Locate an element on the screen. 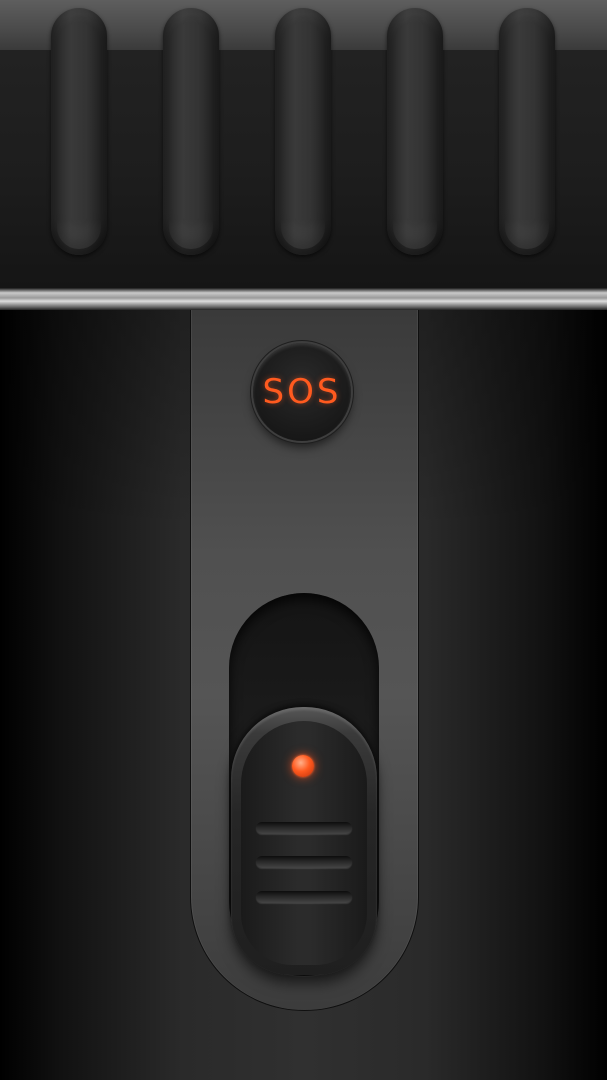 This screenshot has height=1080, width=607. sos-label: SOS is located at coordinates (302, 392).